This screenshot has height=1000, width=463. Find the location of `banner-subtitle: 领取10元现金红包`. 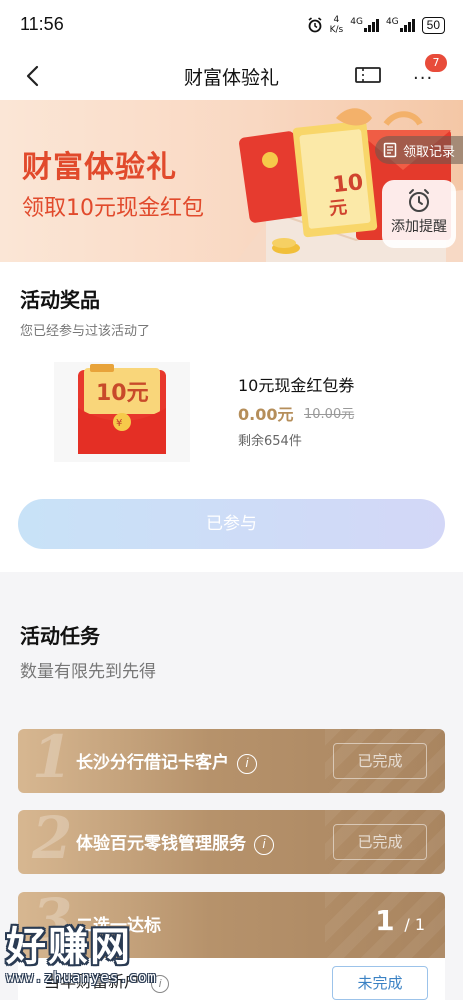

banner-subtitle: 领取10元现金红包 is located at coordinates (113, 208).